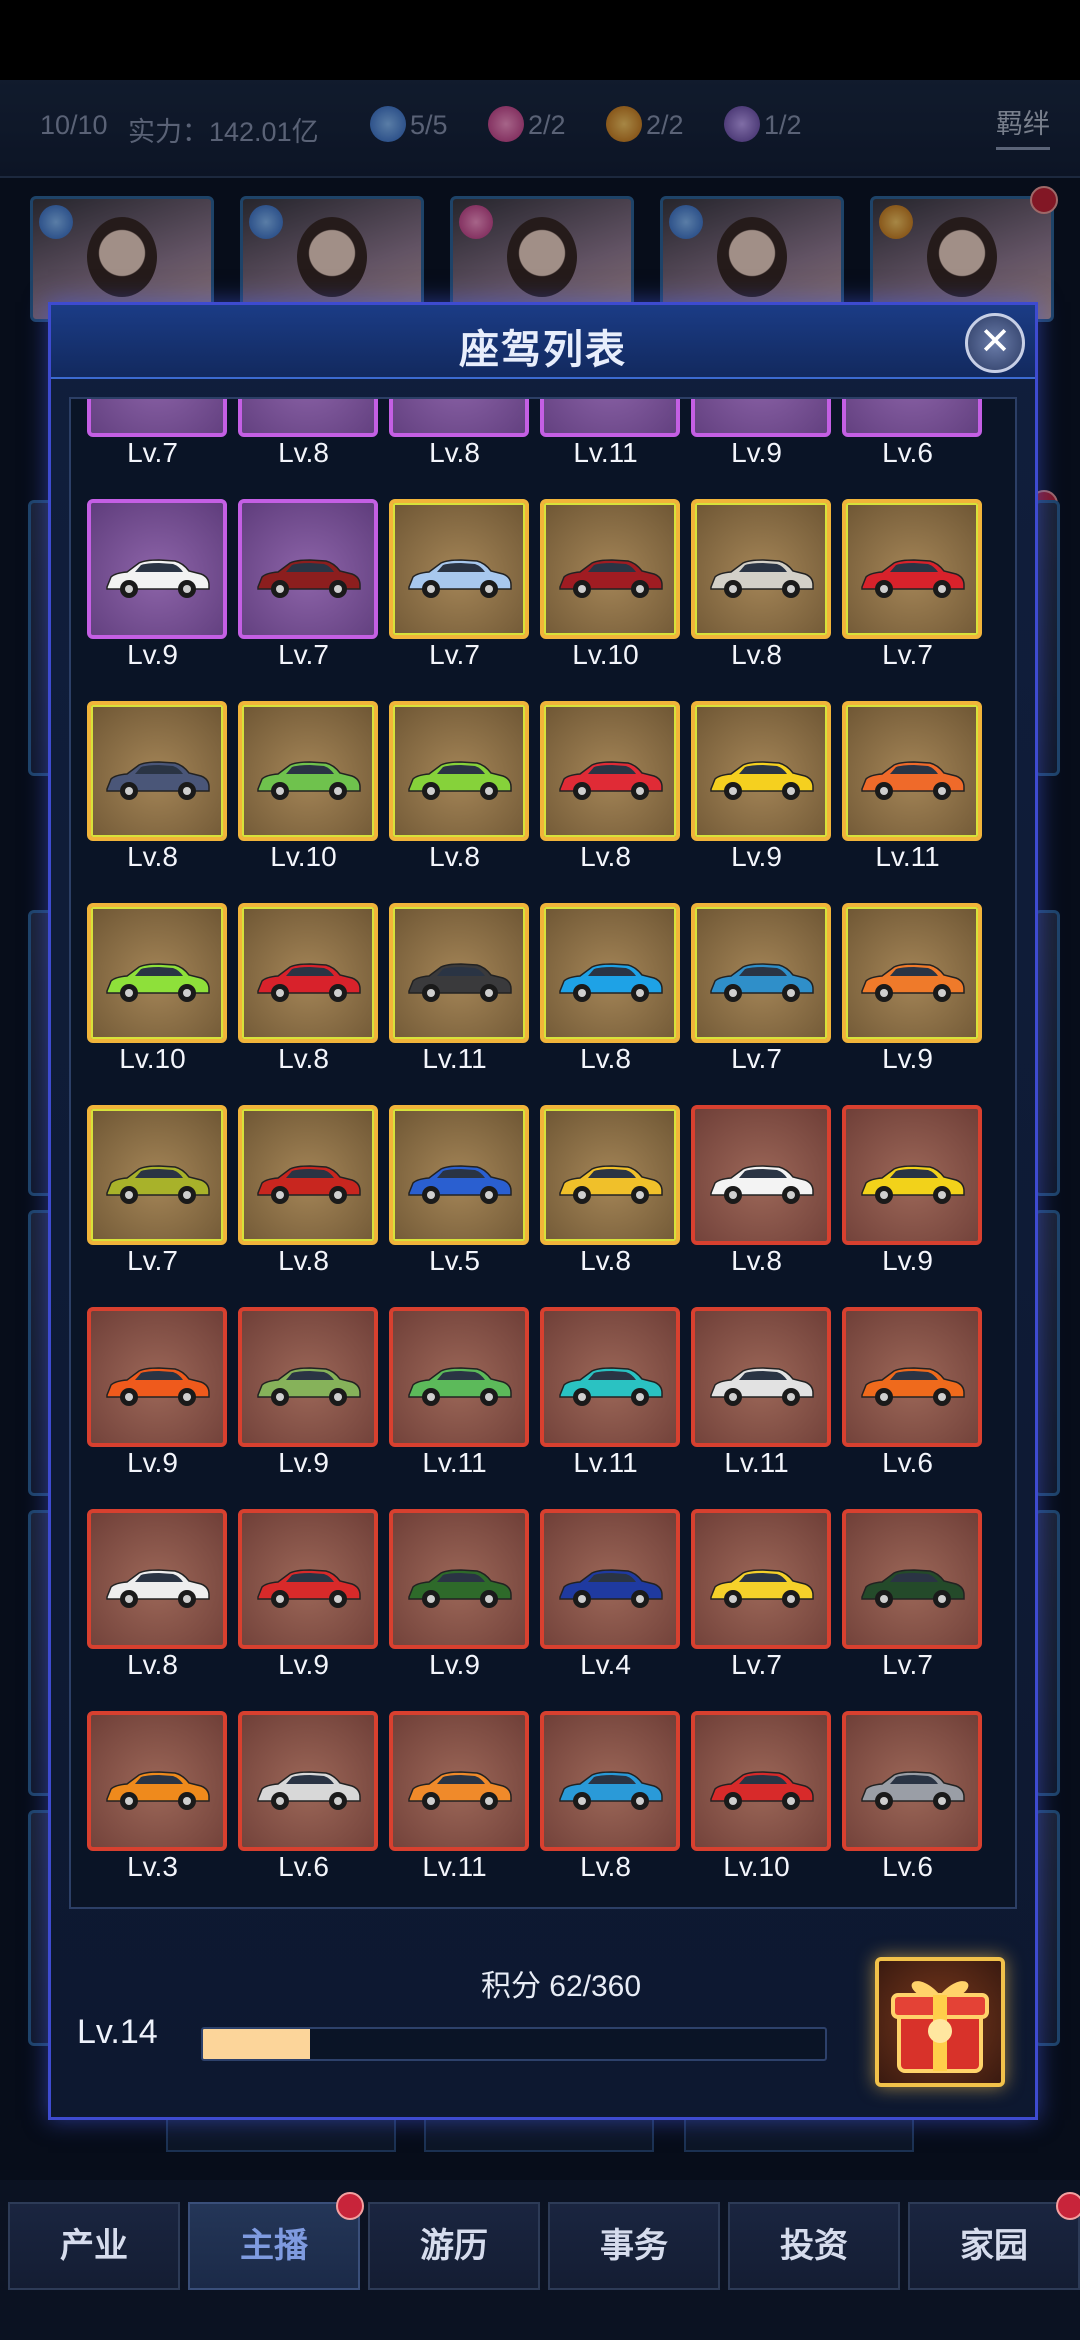 Image resolution: width=1080 pixels, height=2340 pixels. What do you see at coordinates (1068, 2206) in the screenshot?
I see `notification-dot` at bounding box center [1068, 2206].